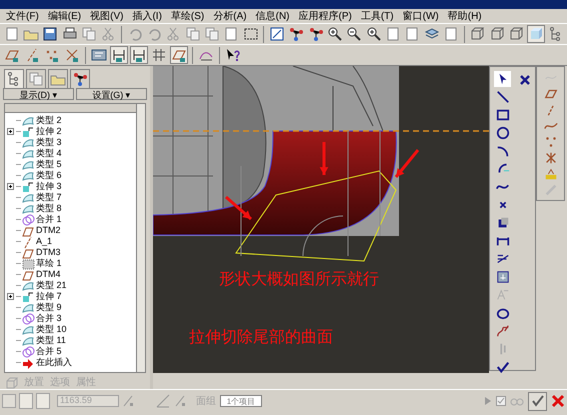 Image resolution: width=567 pixels, height=415 pixels. I want to click on dropdown-button: 显示(D) ▾, so click(38, 94).